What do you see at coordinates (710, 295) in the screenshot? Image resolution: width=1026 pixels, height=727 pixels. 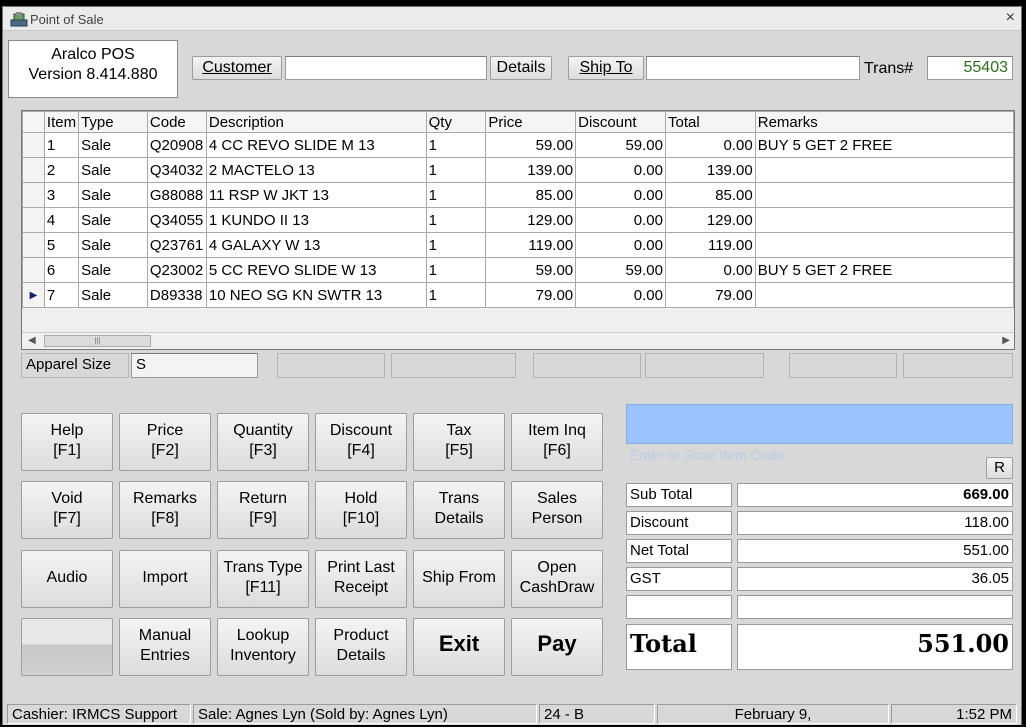 I see `cell-total: 79.00` at bounding box center [710, 295].